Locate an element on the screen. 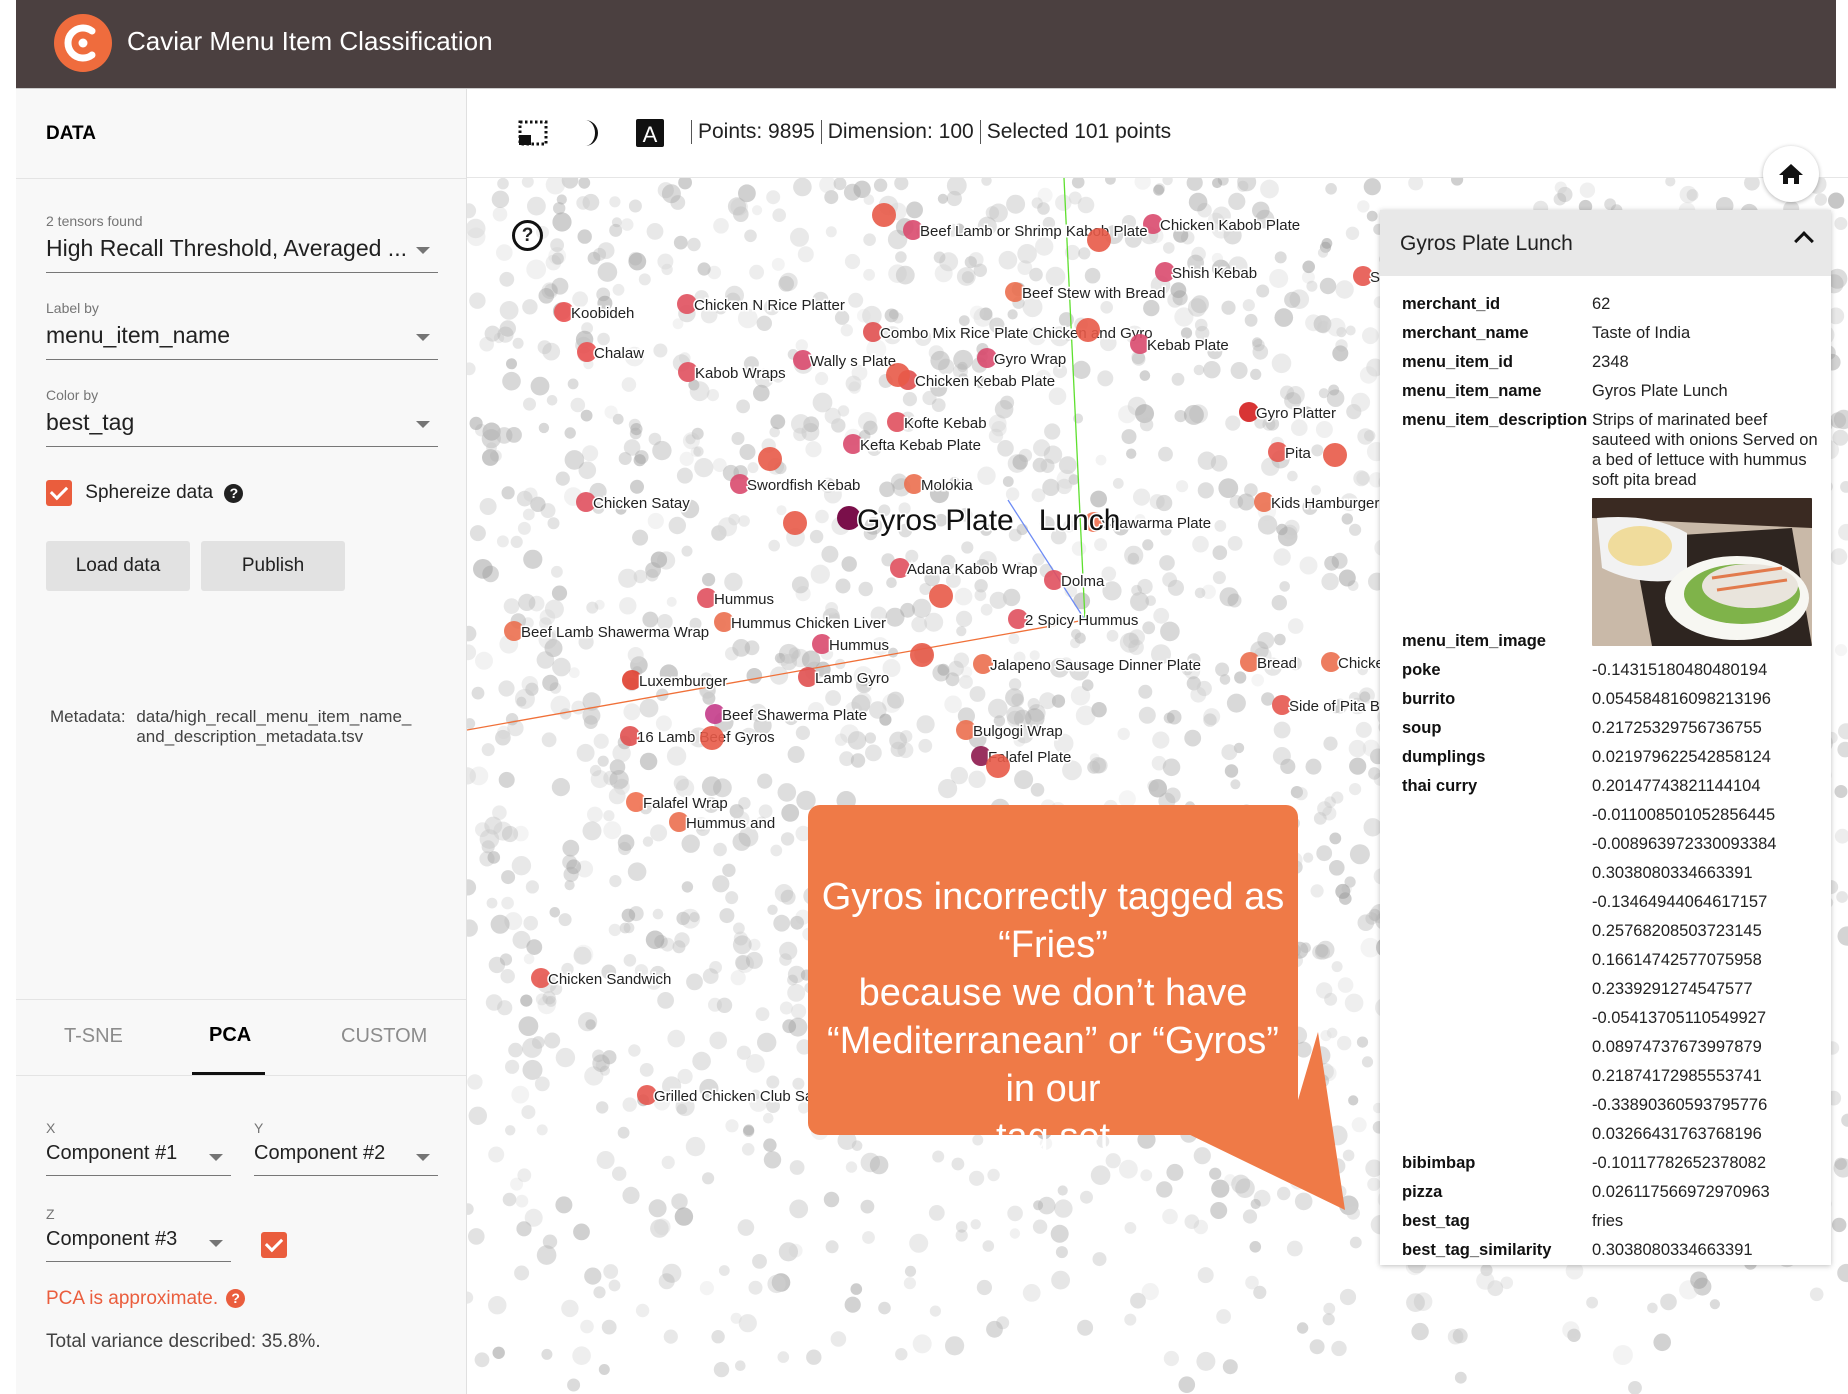 Image resolution: width=1848 pixels, height=1394 pixels. load-data-button: Load data is located at coordinates (118, 566).